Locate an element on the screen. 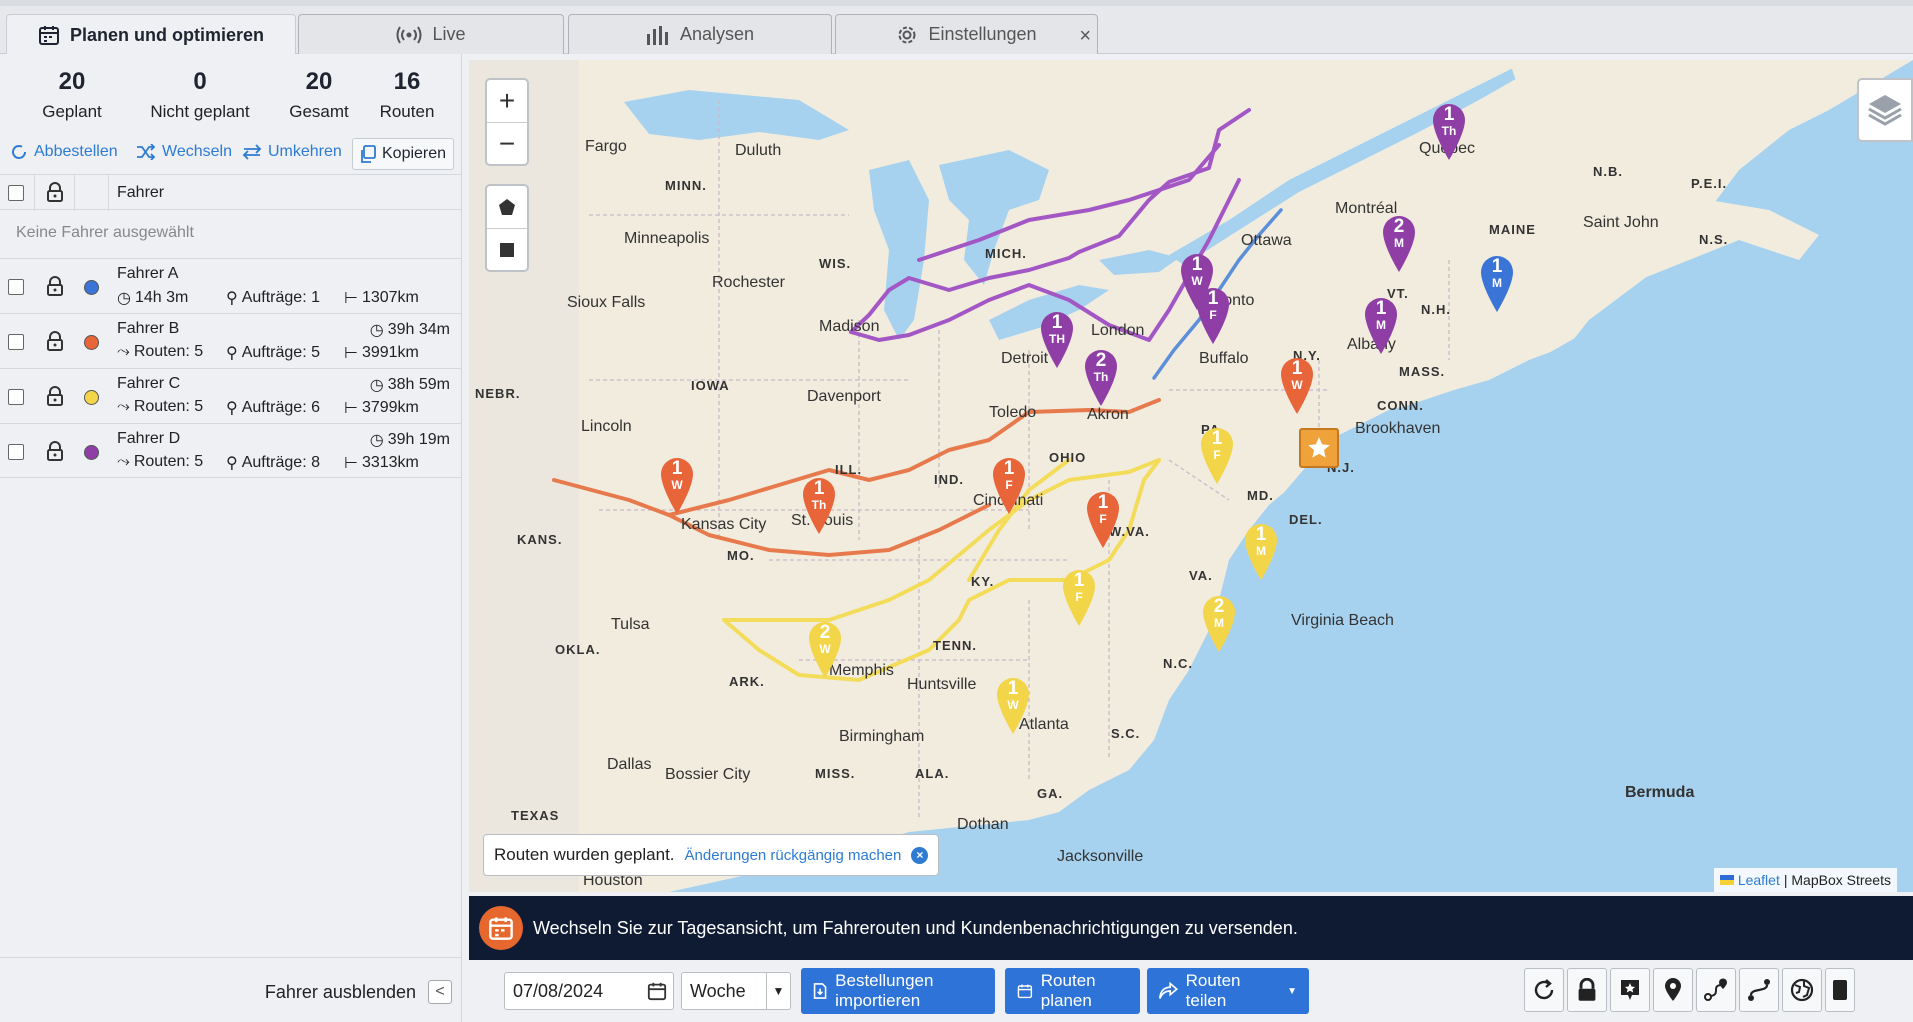 Image resolution: width=1913 pixels, height=1022 pixels. copy-button: Kopieren is located at coordinates (403, 154).